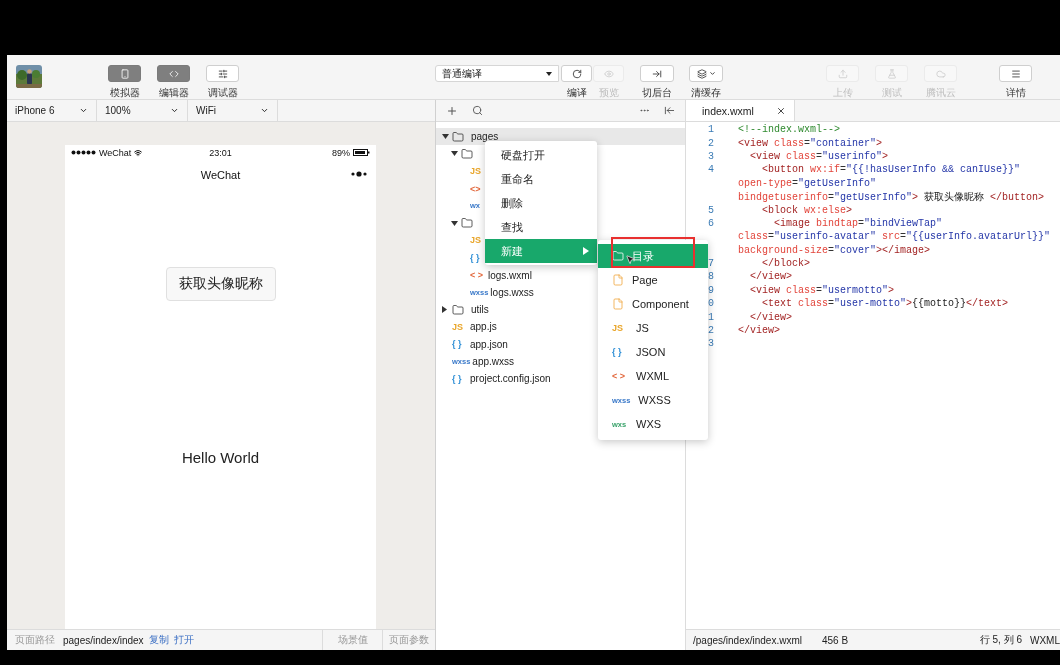 This screenshot has width=1060, height=665. What do you see at coordinates (858, 223) in the screenshot?
I see `code-line: <image bindtap="bindViewTap"` at bounding box center [858, 223].